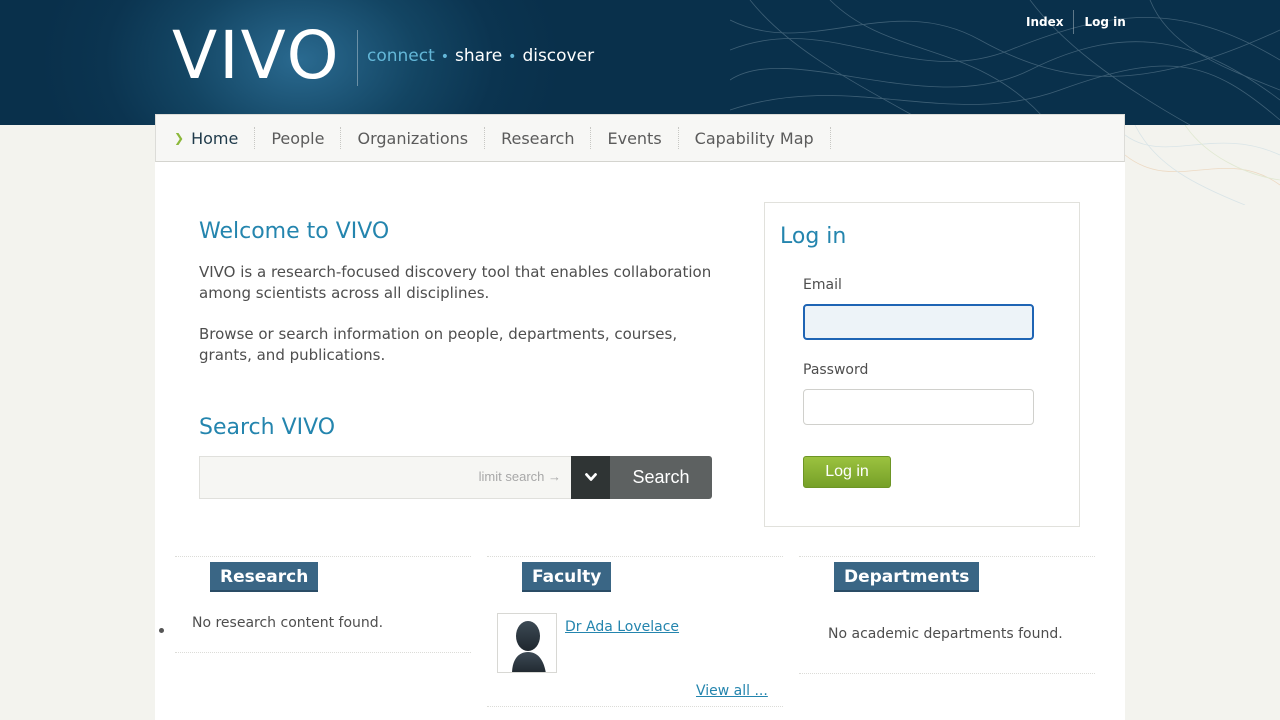  Describe the element at coordinates (294, 231) in the screenshot. I see `welcome-title: Welcome to VIVO` at that location.